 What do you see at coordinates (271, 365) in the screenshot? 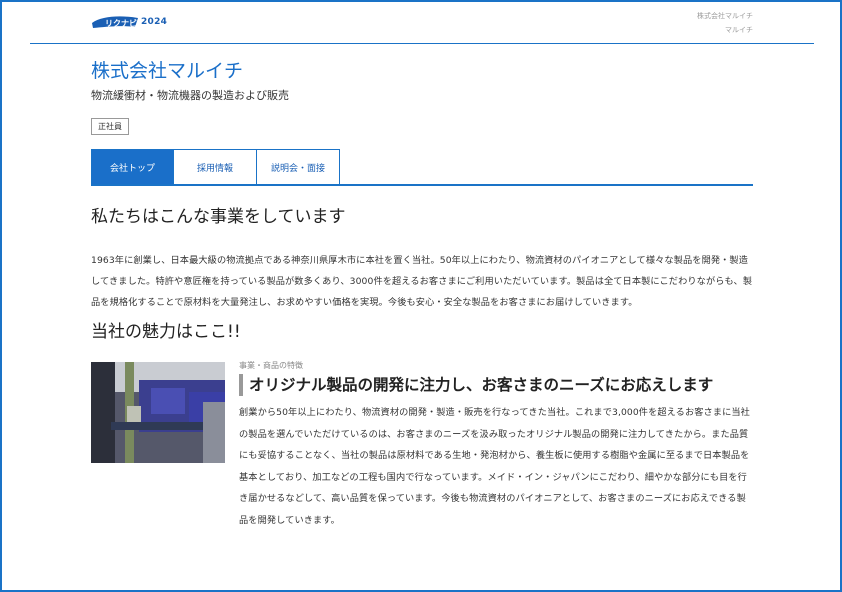
I see `feature-category: 事業・商品の特徴` at bounding box center [271, 365].